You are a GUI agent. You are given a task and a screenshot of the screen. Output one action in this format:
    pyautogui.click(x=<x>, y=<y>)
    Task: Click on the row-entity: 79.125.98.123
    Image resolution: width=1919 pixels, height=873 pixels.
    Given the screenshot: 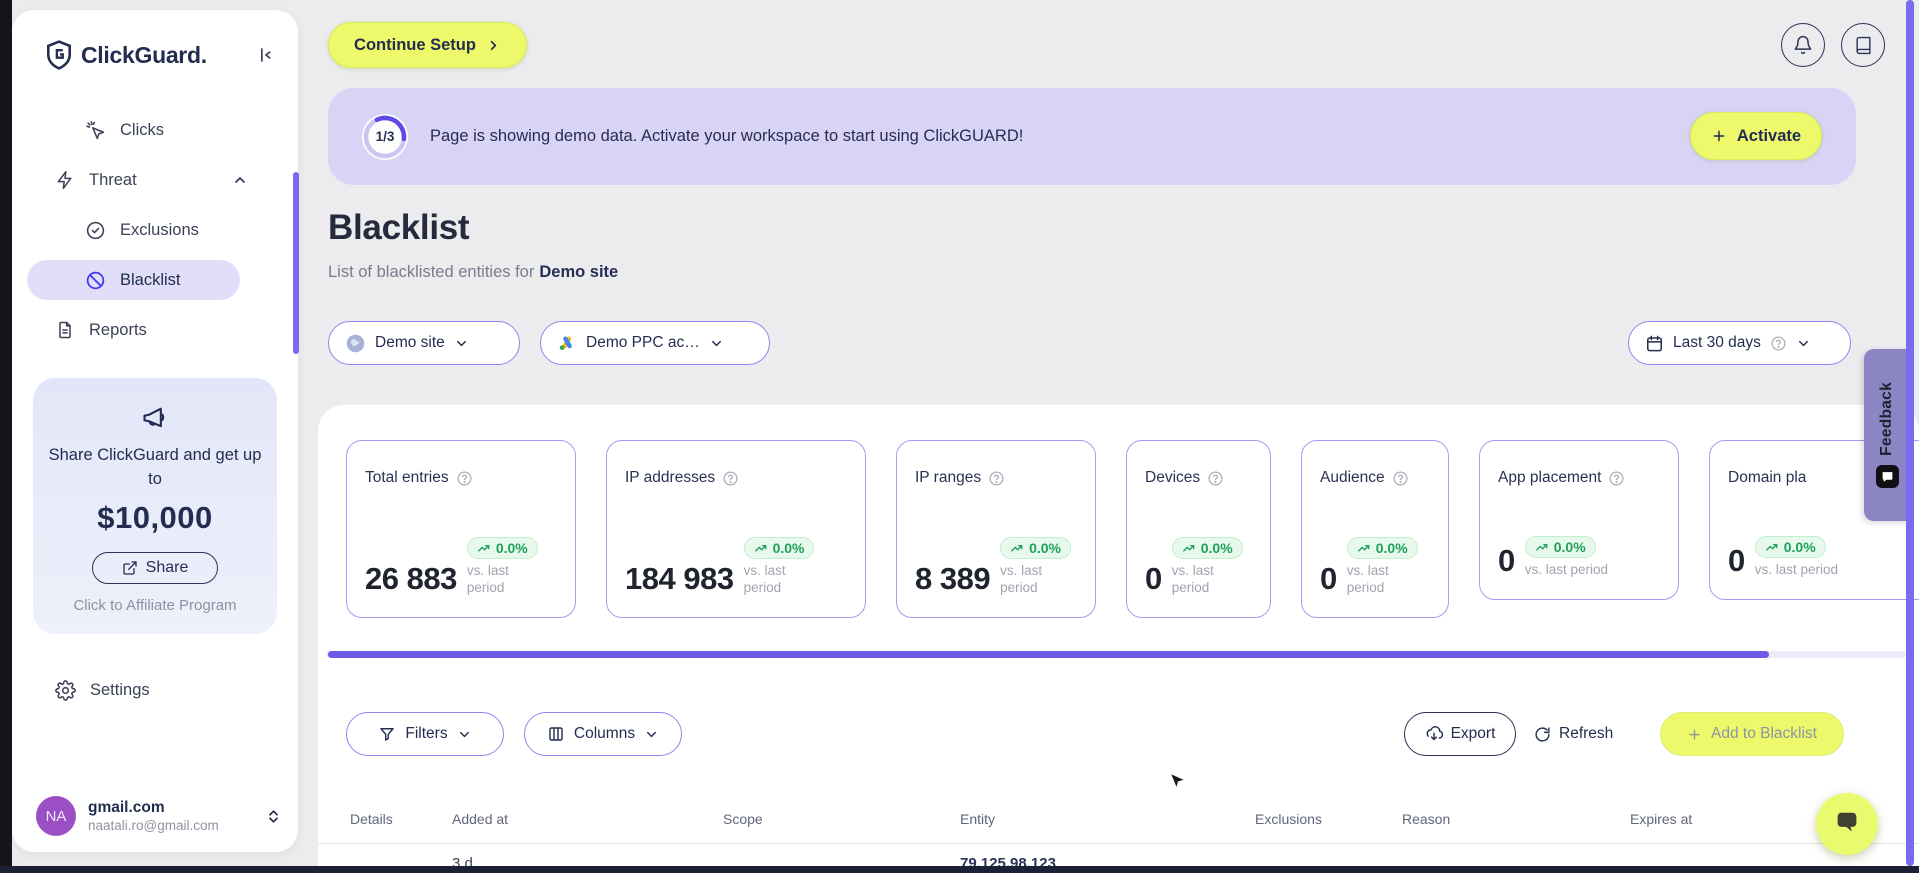 What is the action you would take?
    pyautogui.click(x=1008, y=860)
    